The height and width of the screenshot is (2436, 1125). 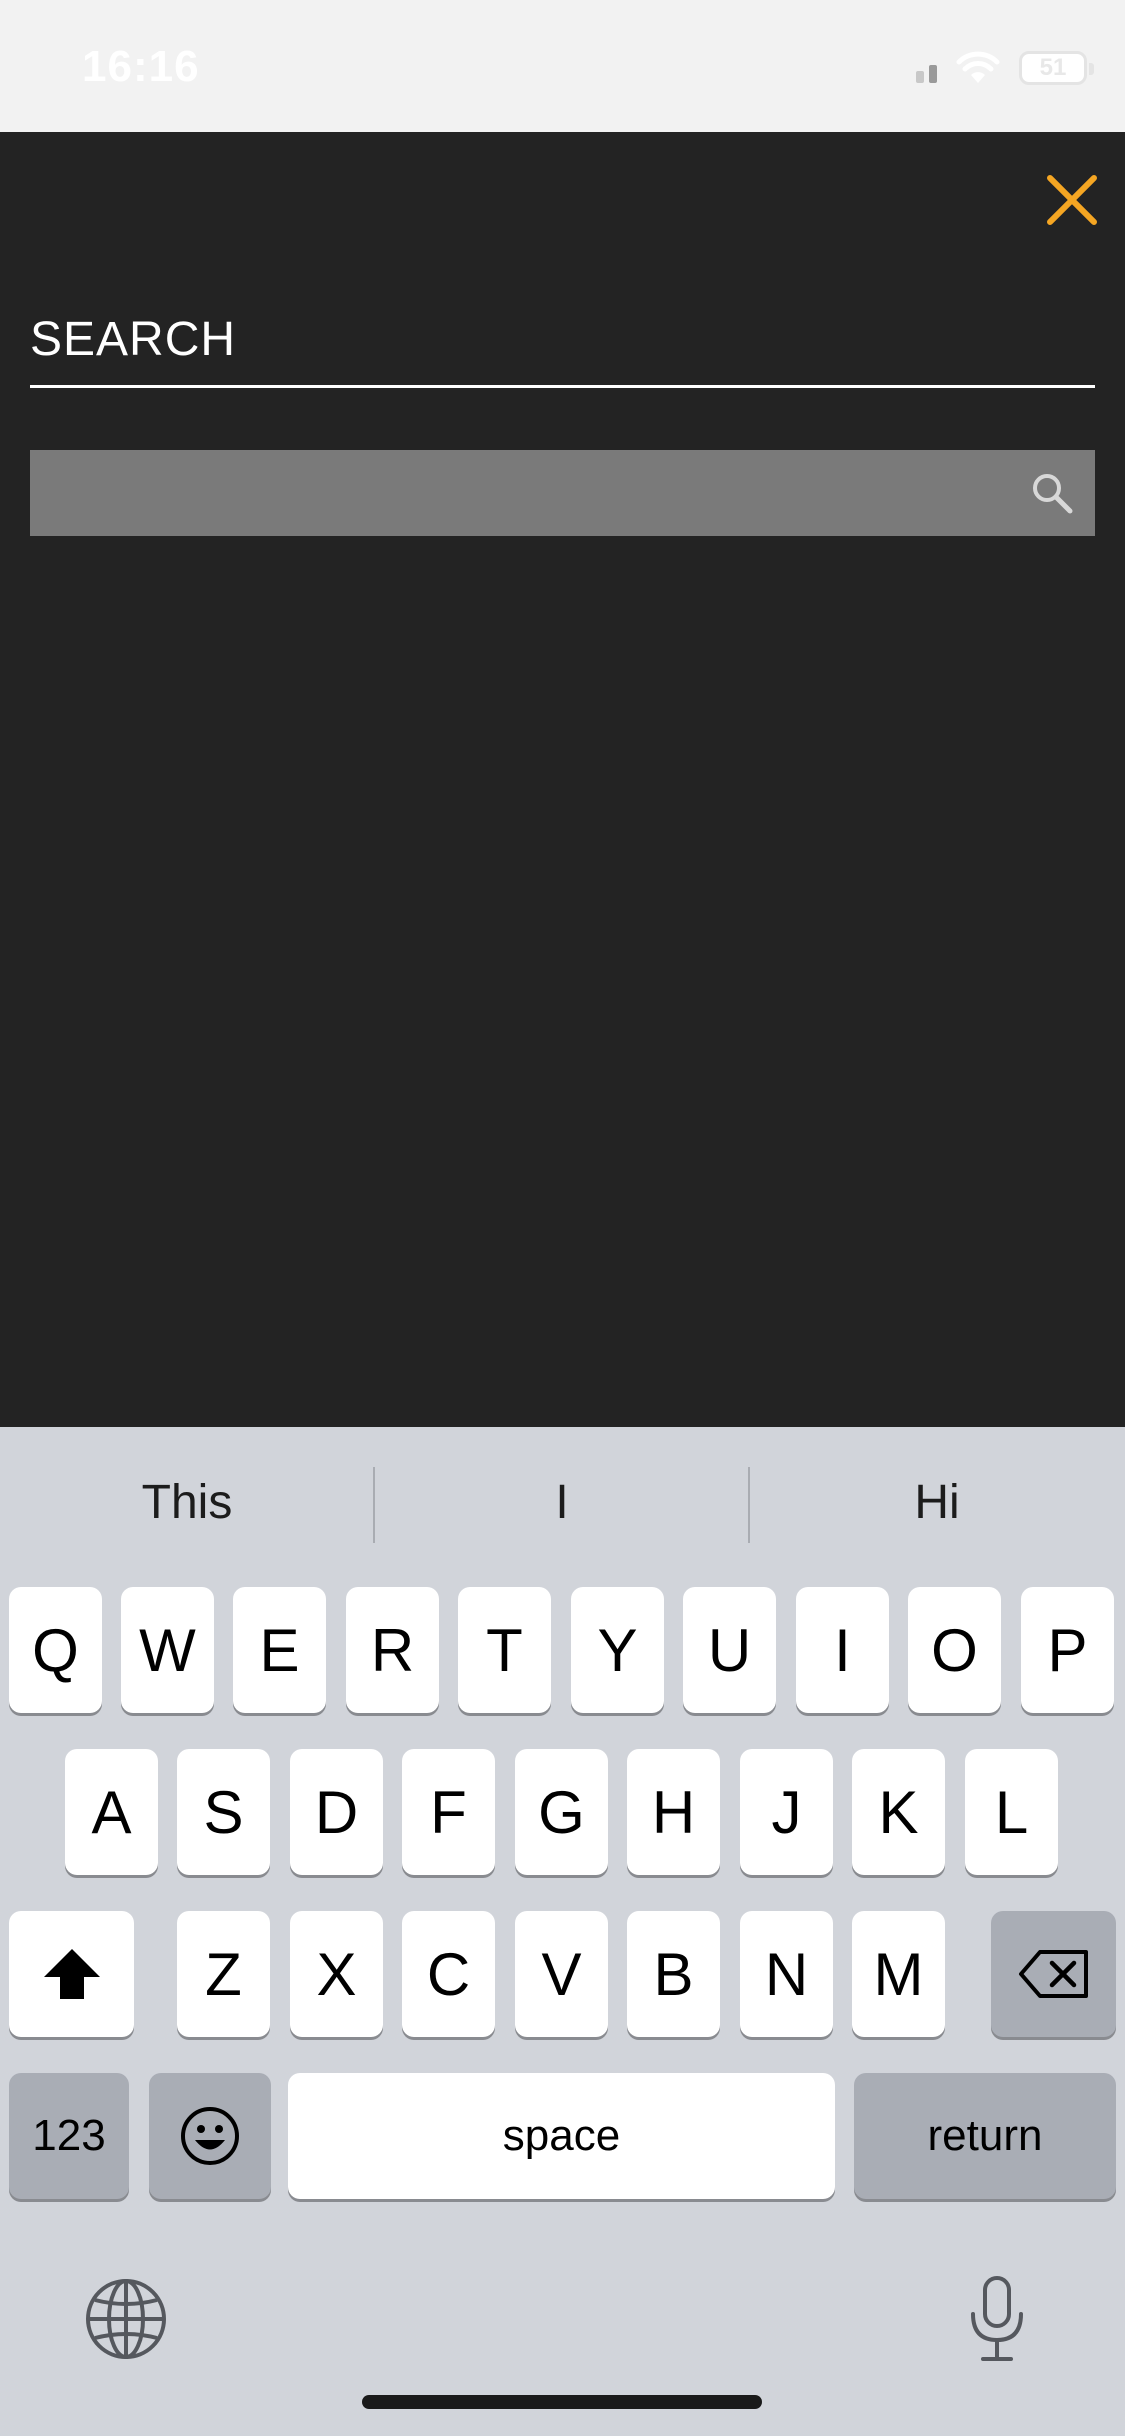 What do you see at coordinates (223, 1974) in the screenshot?
I see `key-z: Z` at bounding box center [223, 1974].